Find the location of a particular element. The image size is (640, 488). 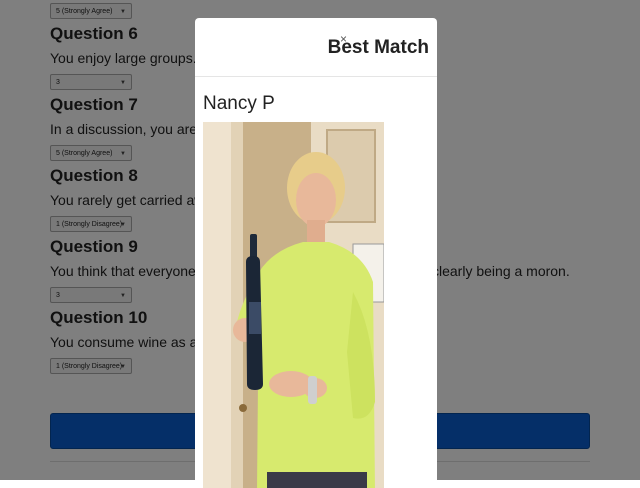

match-name: Nancy P is located at coordinates (239, 103).